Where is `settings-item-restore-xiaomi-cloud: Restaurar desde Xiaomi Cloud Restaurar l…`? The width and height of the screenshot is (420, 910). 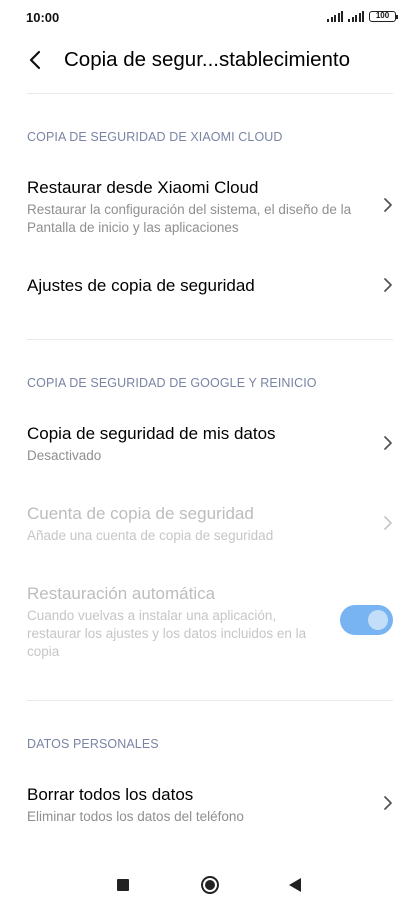 settings-item-restore-xiaomi-cloud: Restaurar desde Xiaomi Cloud Restaurar l… is located at coordinates (210, 207).